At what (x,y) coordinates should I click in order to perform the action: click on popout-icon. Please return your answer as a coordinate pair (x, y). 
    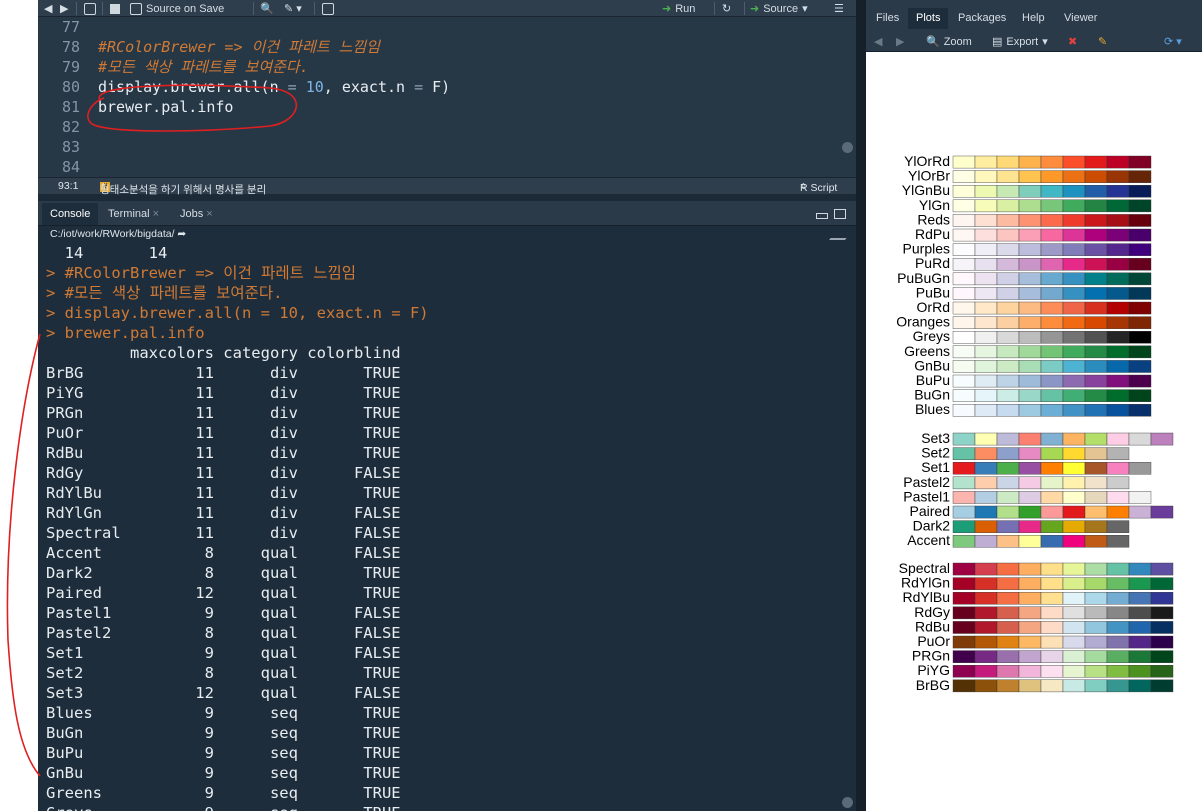
    Looking at the image, I should click on (90, 8).